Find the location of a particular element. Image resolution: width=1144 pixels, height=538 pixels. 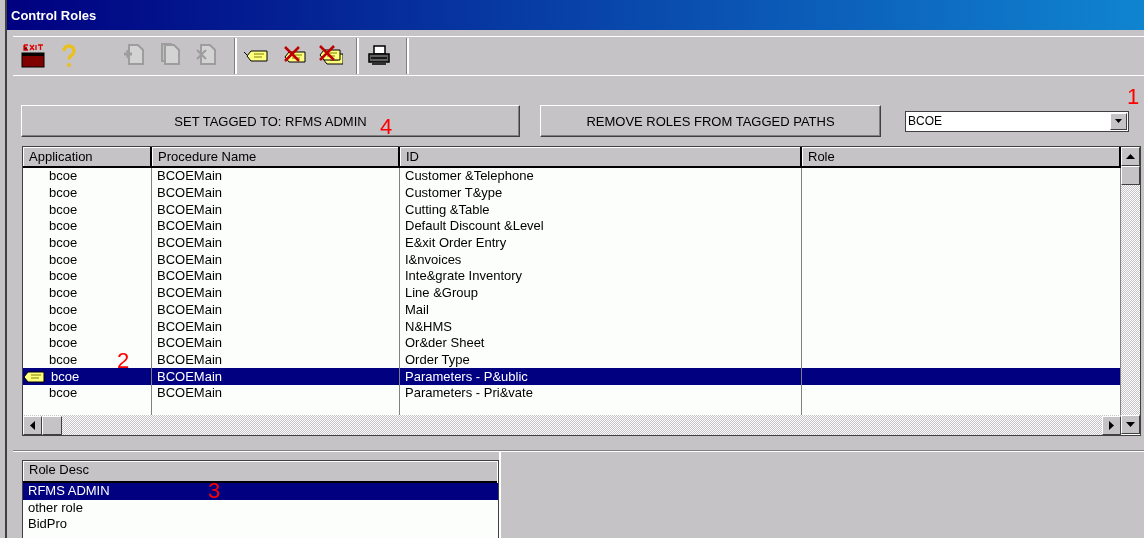

table-cell: Parameters - Pri&vate is located at coordinates (469, 393).